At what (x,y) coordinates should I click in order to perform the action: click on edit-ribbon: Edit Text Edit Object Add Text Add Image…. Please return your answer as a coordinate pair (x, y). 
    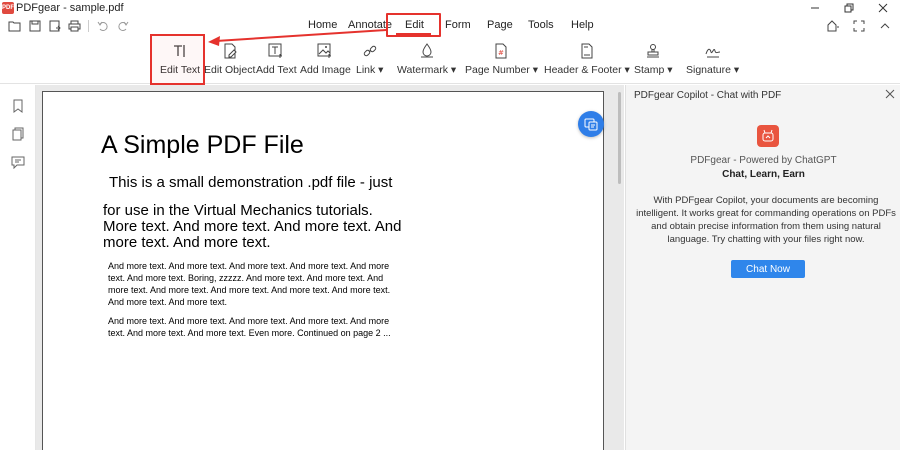
    Looking at the image, I should click on (450, 61).